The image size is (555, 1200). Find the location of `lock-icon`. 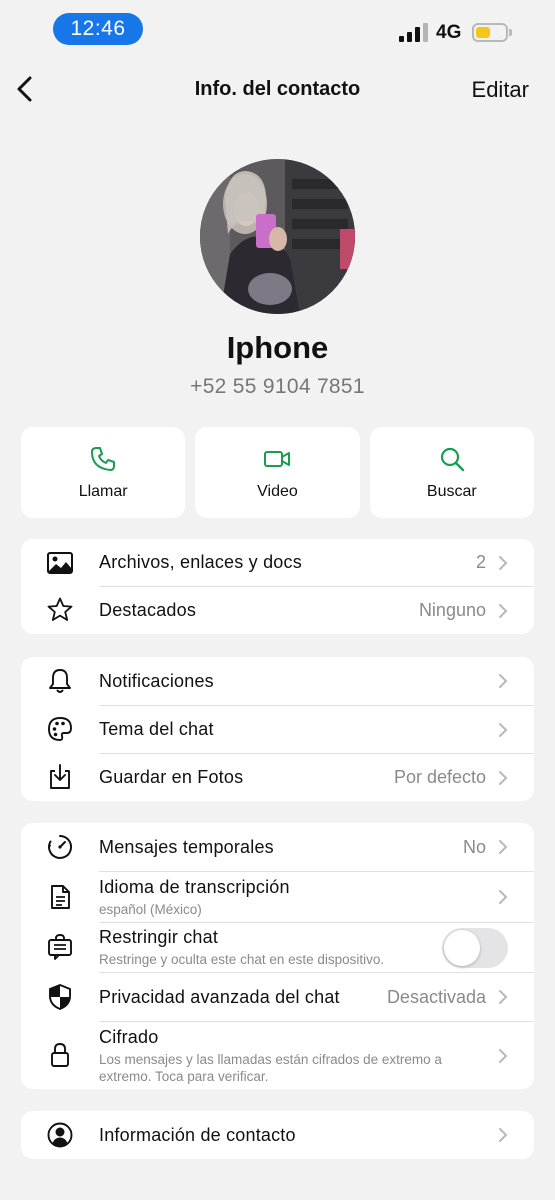

lock-icon is located at coordinates (60, 1055).